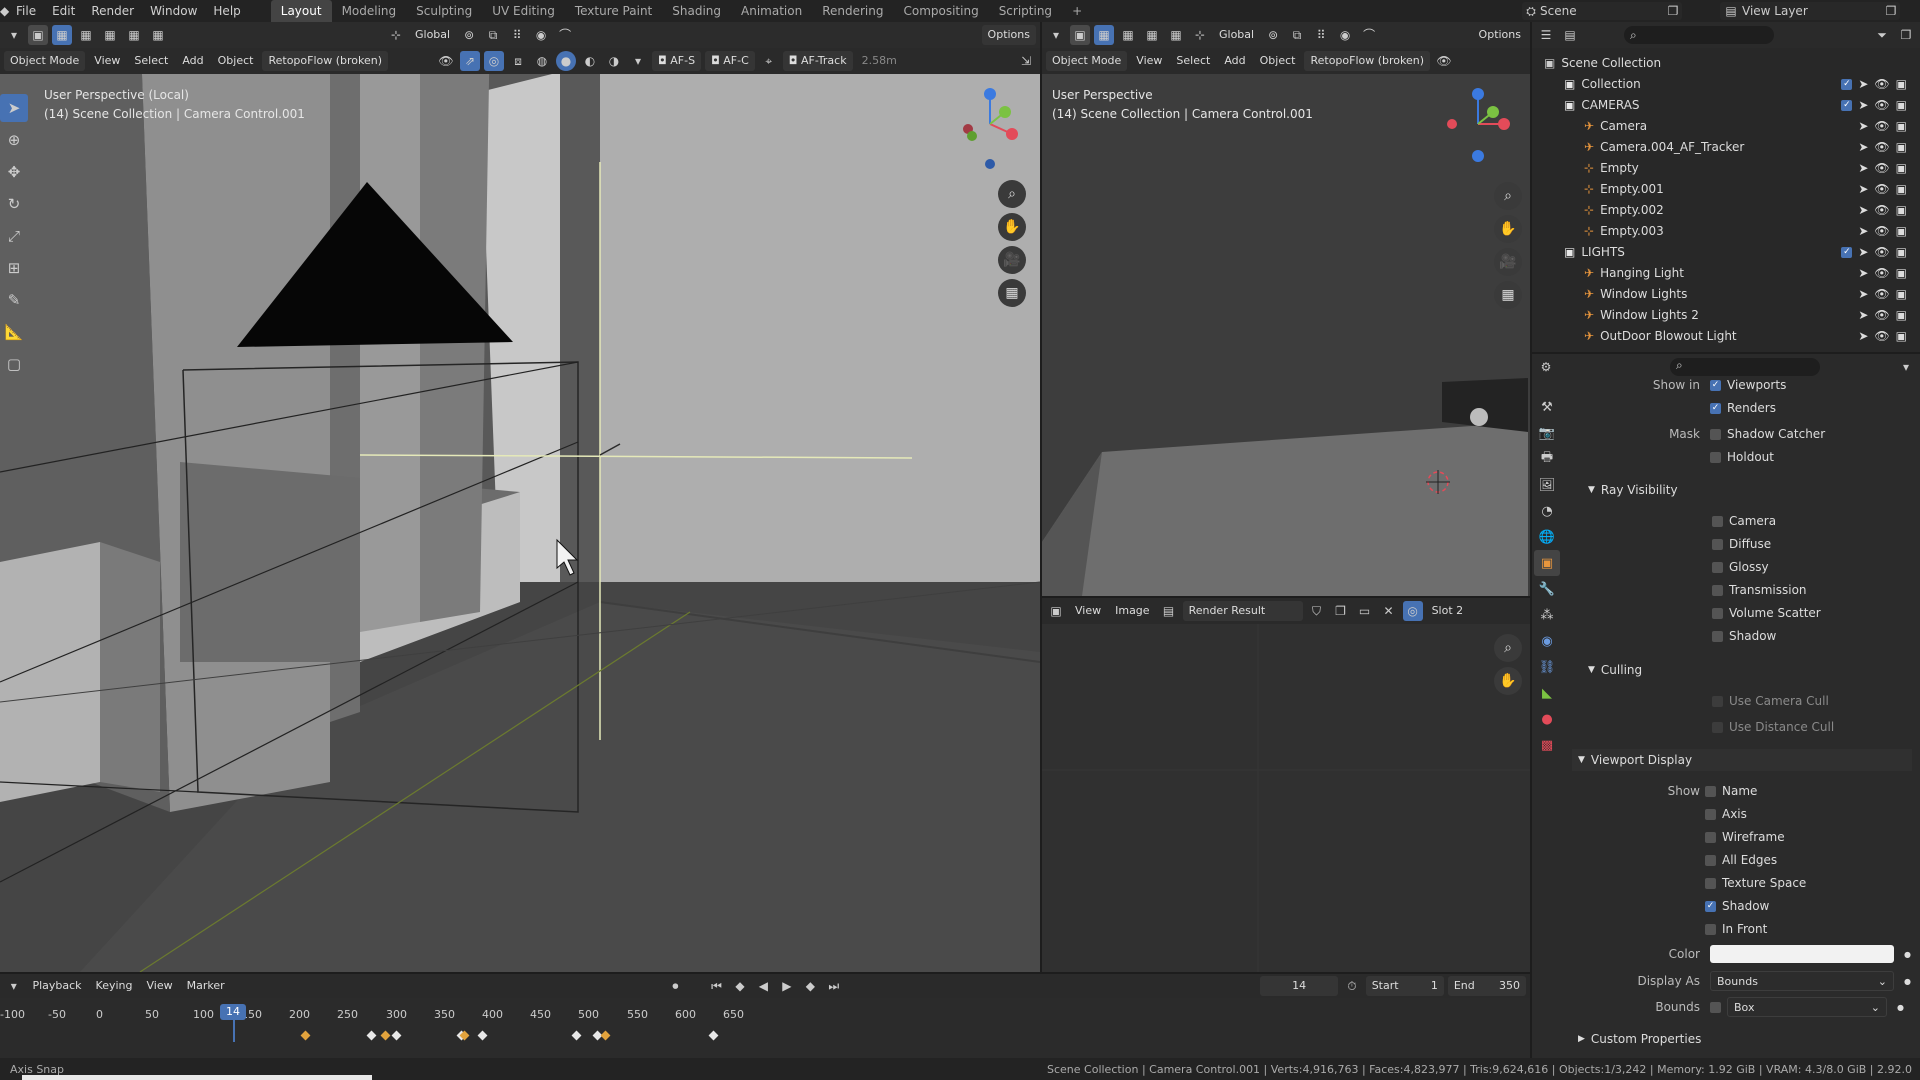 This screenshot has height=1080, width=1920. Describe the element at coordinates (1715, 434) in the screenshot. I see `shadow-catcher-checkbox` at that location.